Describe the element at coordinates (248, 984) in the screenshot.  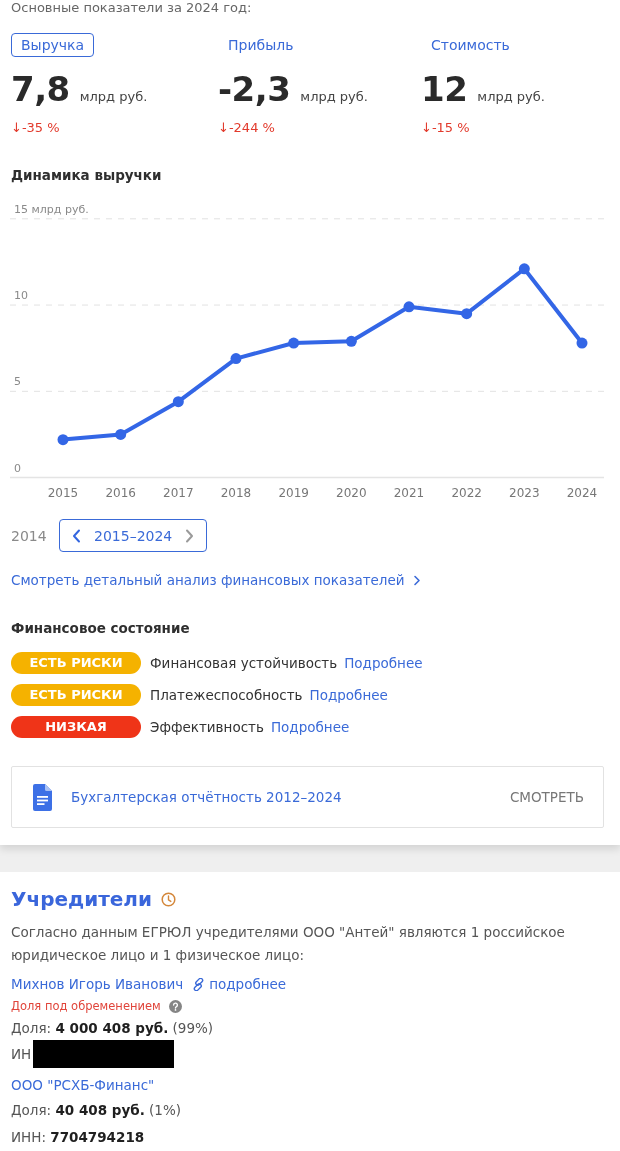
I see `more-link: подробнее` at that location.